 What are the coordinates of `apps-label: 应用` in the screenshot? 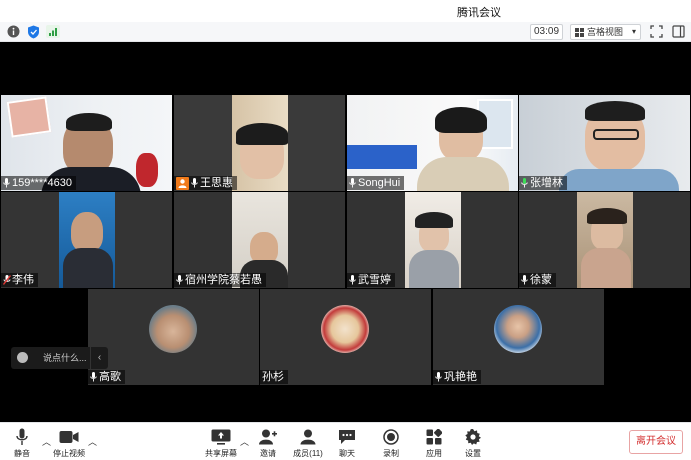 It's located at (434, 453).